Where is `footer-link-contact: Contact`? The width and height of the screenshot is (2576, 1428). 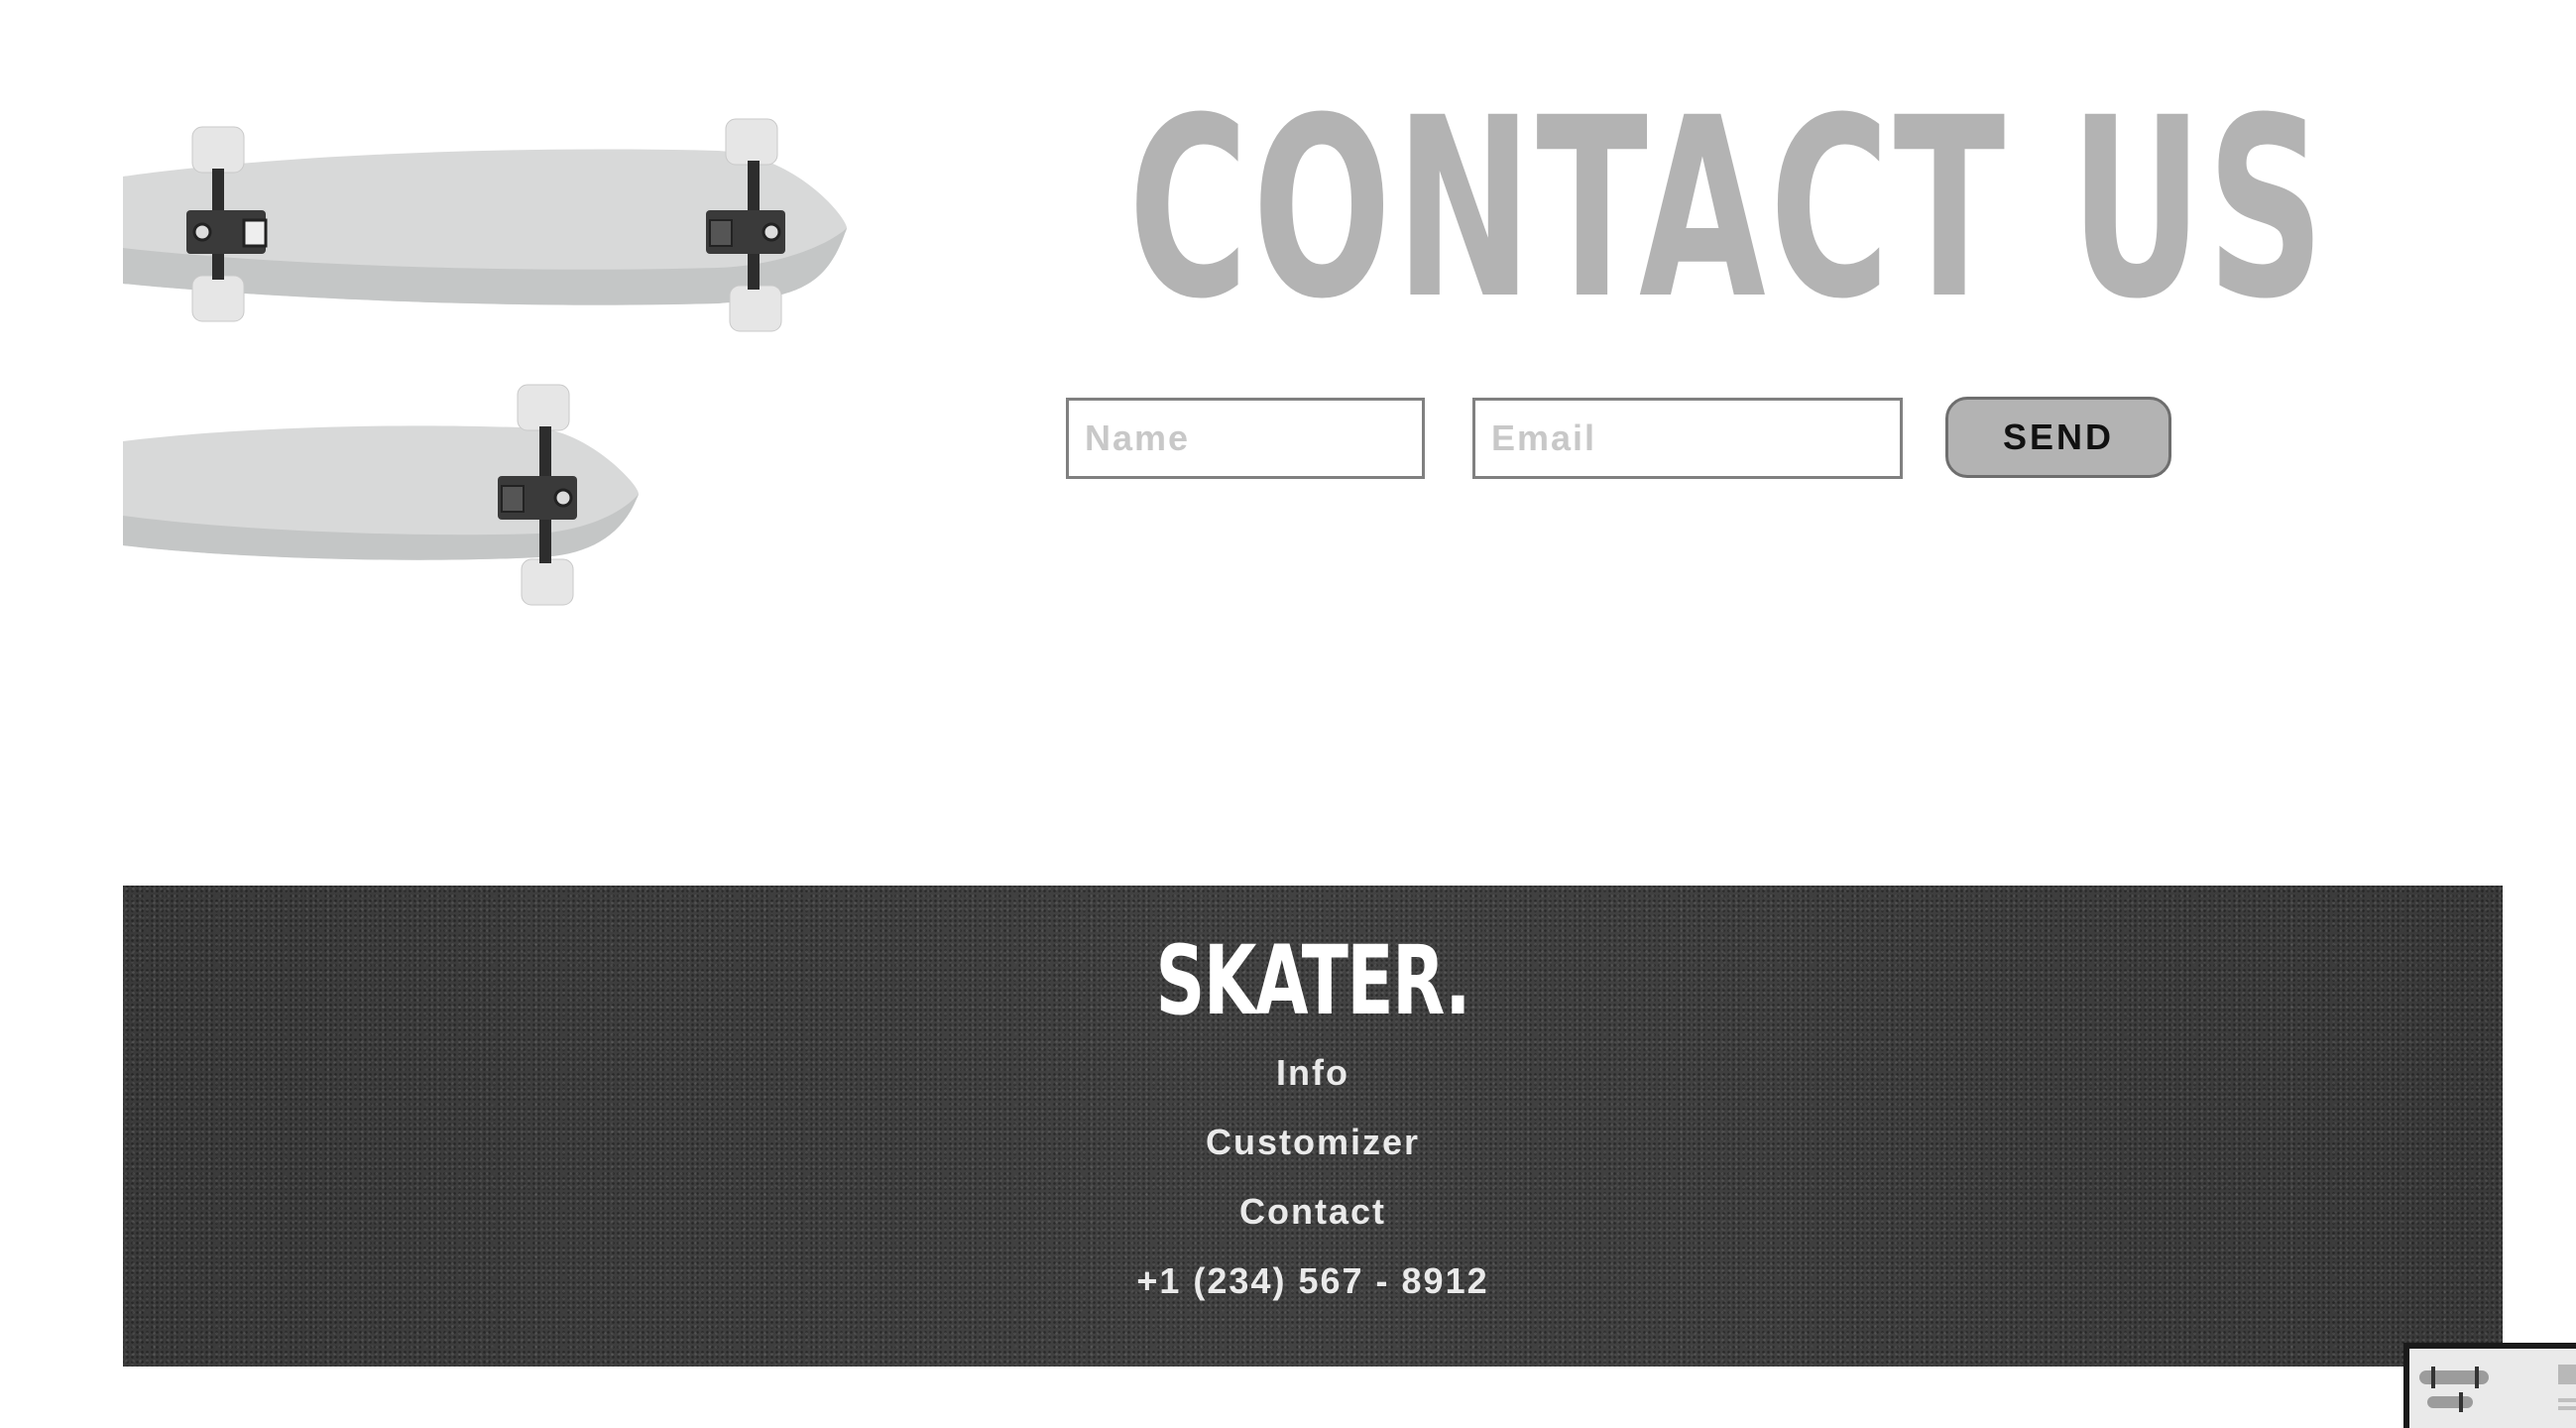
footer-link-contact: Contact is located at coordinates (1313, 1212).